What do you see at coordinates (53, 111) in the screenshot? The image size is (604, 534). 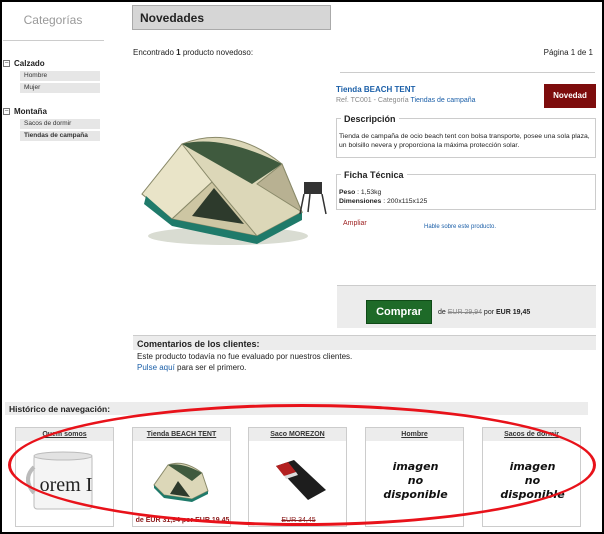 I see `category-header: − Montaña` at bounding box center [53, 111].